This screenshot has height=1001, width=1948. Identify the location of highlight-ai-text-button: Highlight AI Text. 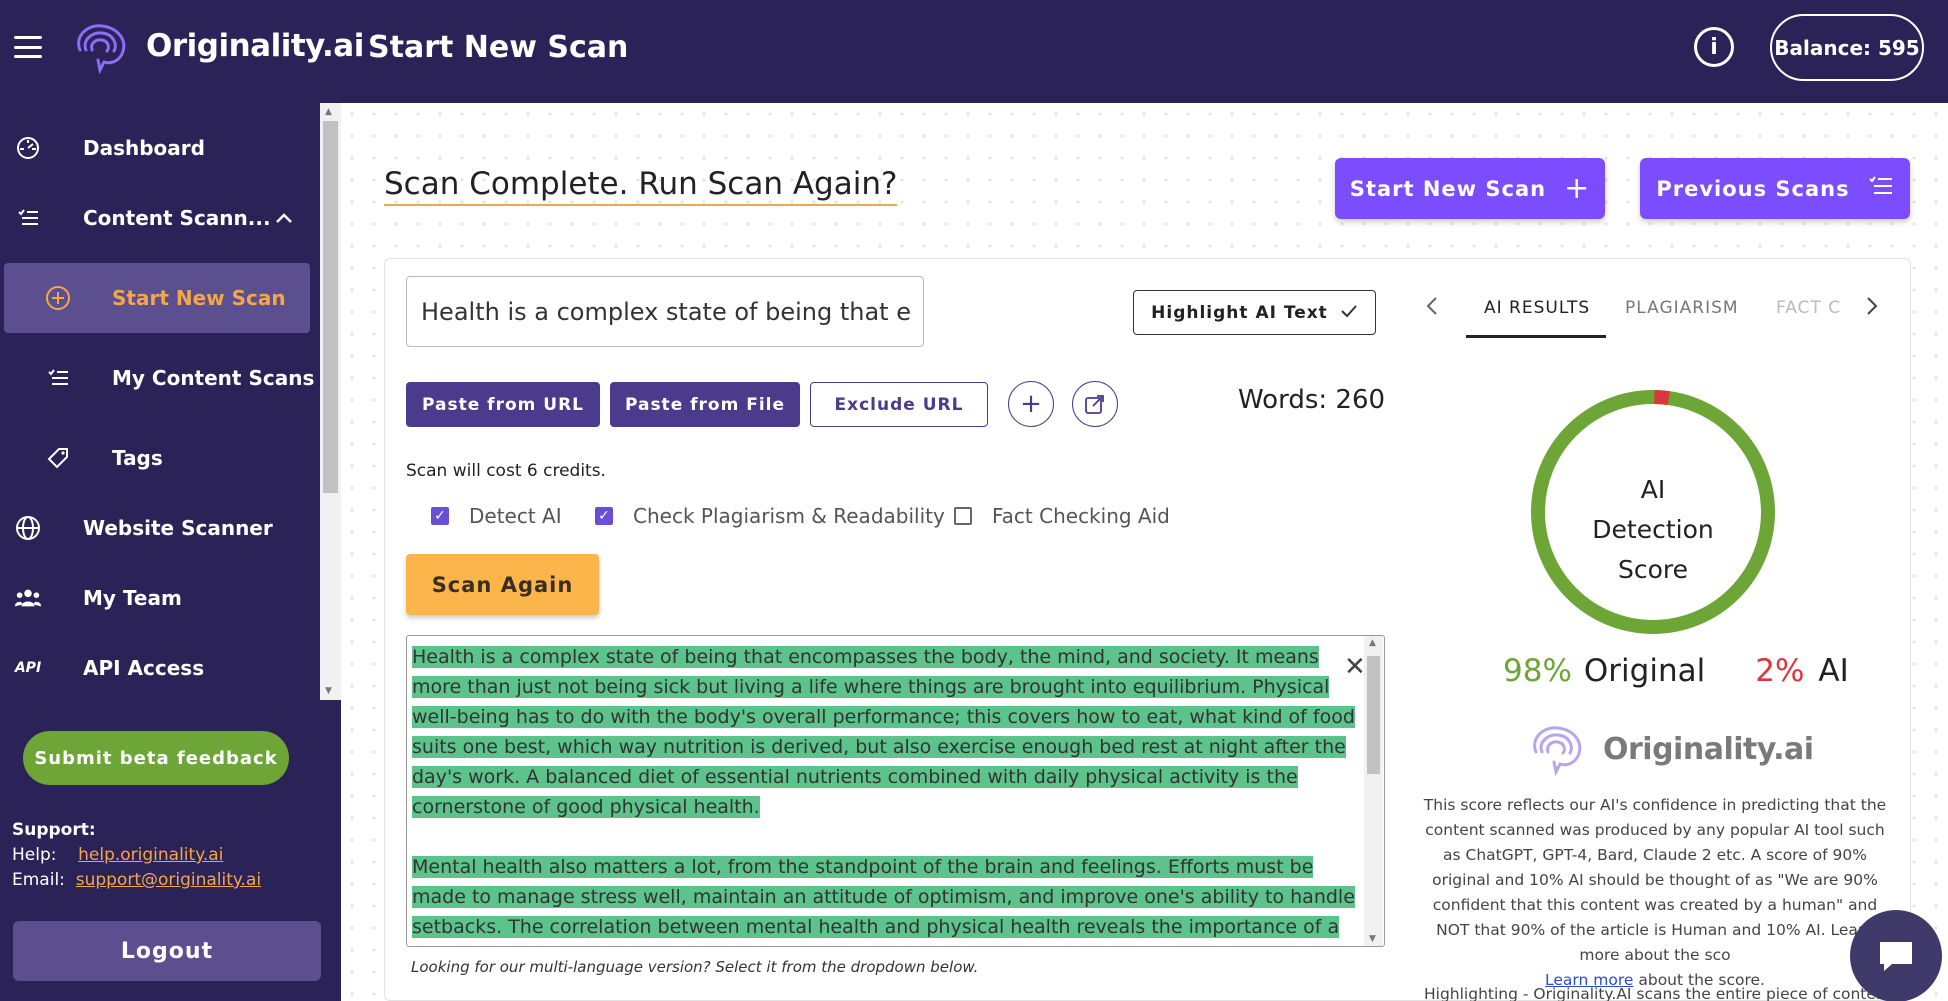
(1254, 312).